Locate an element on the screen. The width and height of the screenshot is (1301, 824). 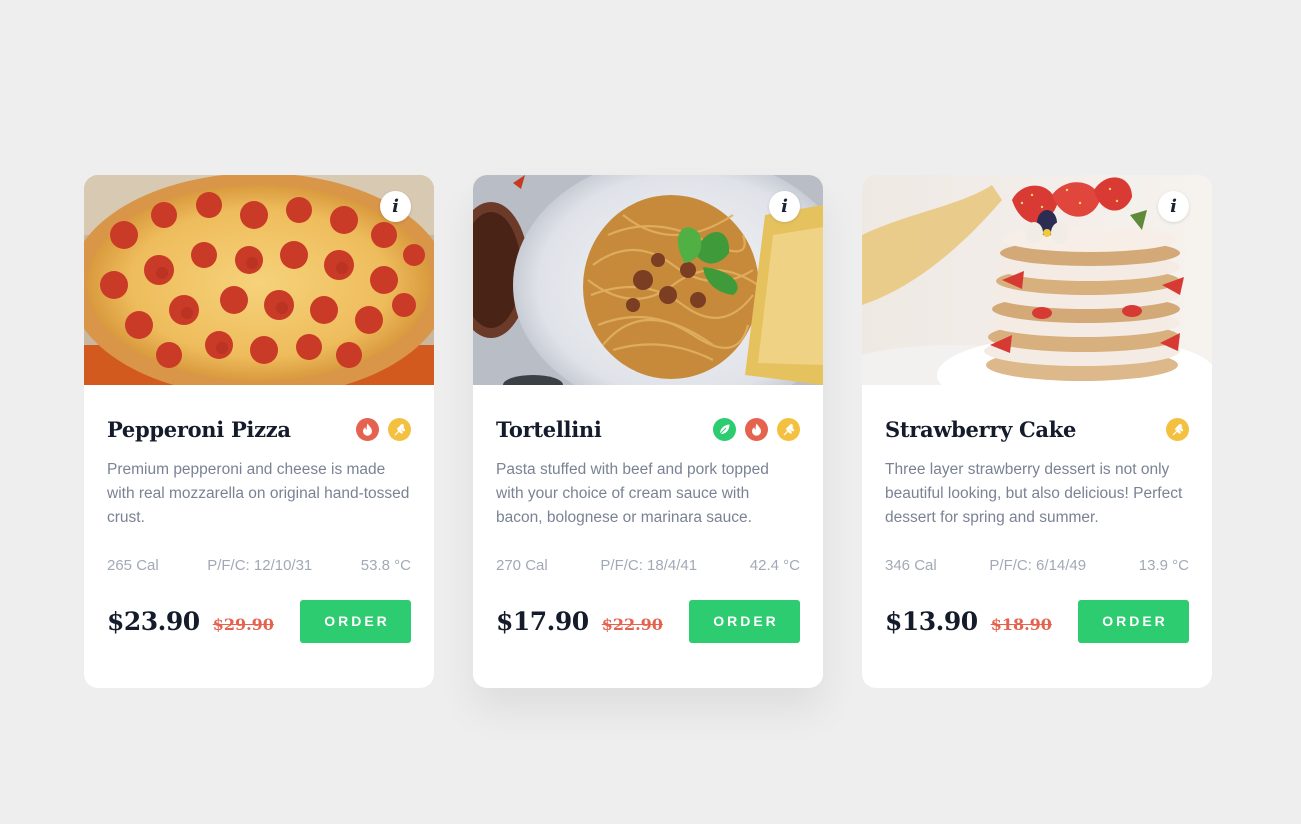
dish-title: Pepperoni Pizza is located at coordinates (199, 429).